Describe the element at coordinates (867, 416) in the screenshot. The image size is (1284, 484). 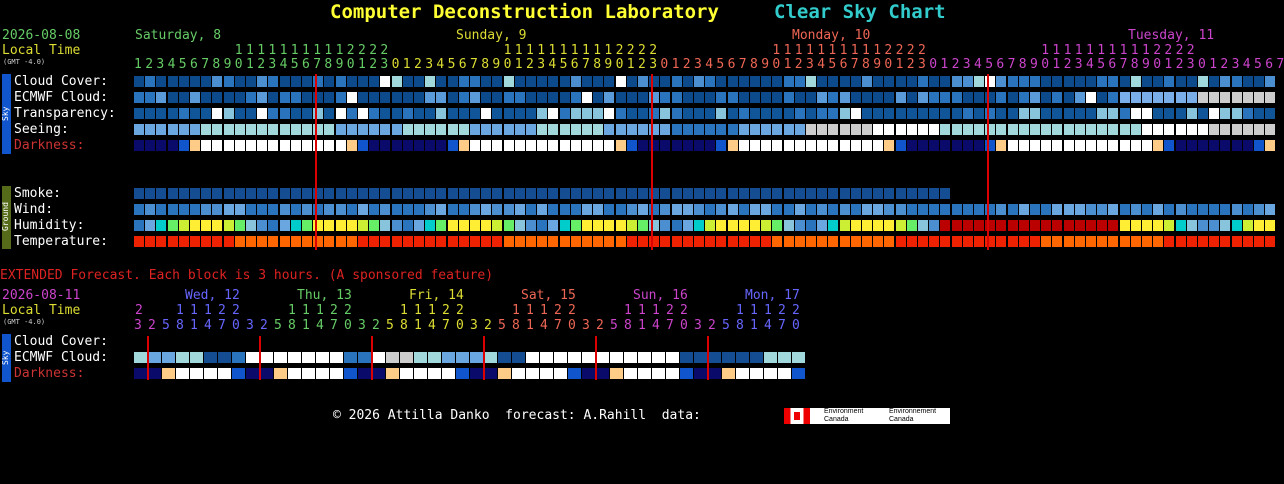
I see `environment-canada-logo: Environment Canada Environnement Canada` at that location.